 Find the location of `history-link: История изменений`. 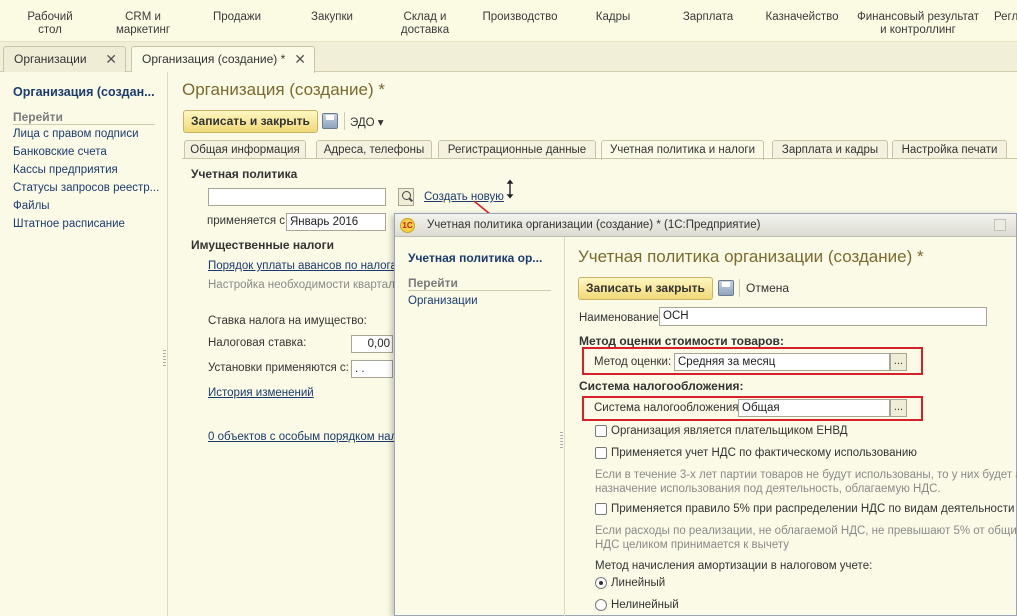

history-link: История изменений is located at coordinates (261, 393).